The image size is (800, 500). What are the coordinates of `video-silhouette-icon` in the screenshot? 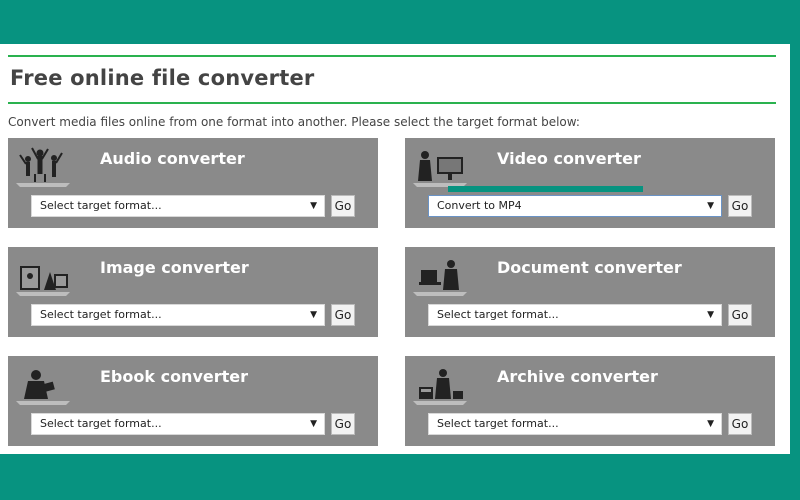 It's located at (440, 169).